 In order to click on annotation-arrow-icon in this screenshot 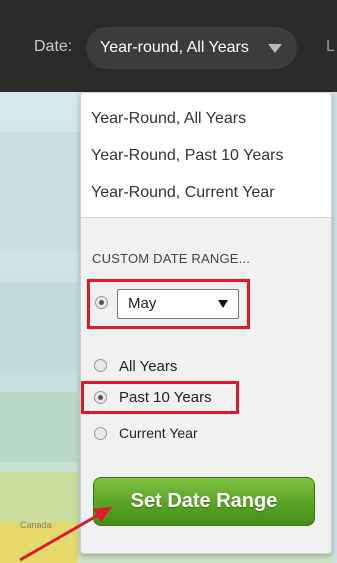, I will do `click(65, 534)`.